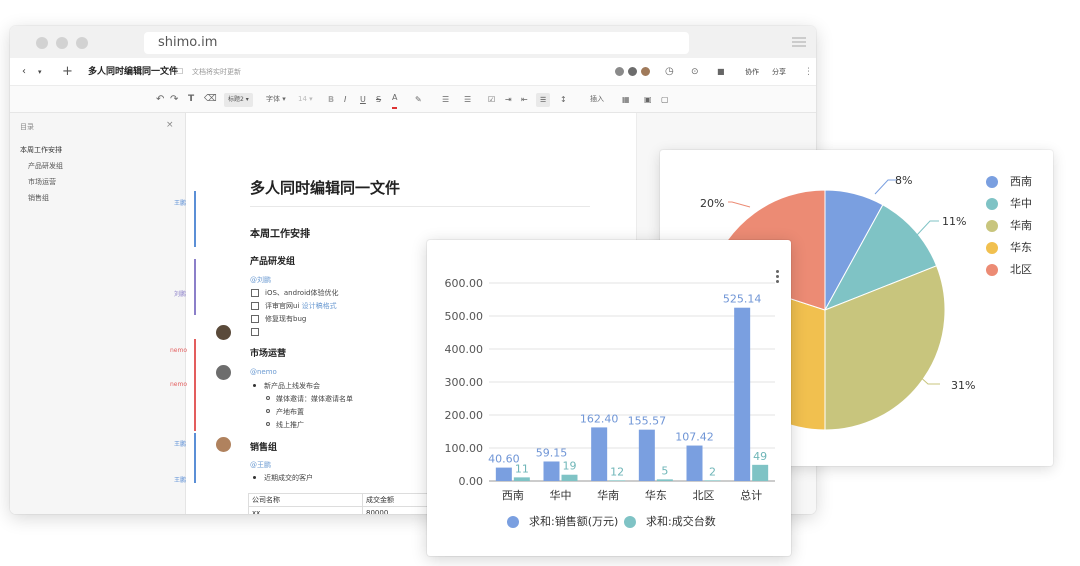 The height and width of the screenshot is (566, 1080). What do you see at coordinates (216, 72) in the screenshot?
I see `sync-status: 文档将实时更新` at bounding box center [216, 72].